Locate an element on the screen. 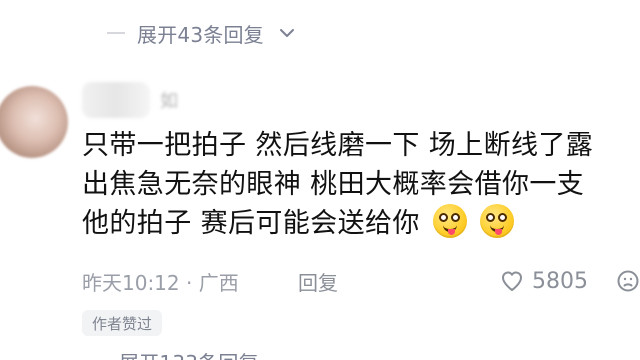 The height and width of the screenshot is (360, 640). expand-replies-label-bottom: 展开133条回复 is located at coordinates (189, 353).